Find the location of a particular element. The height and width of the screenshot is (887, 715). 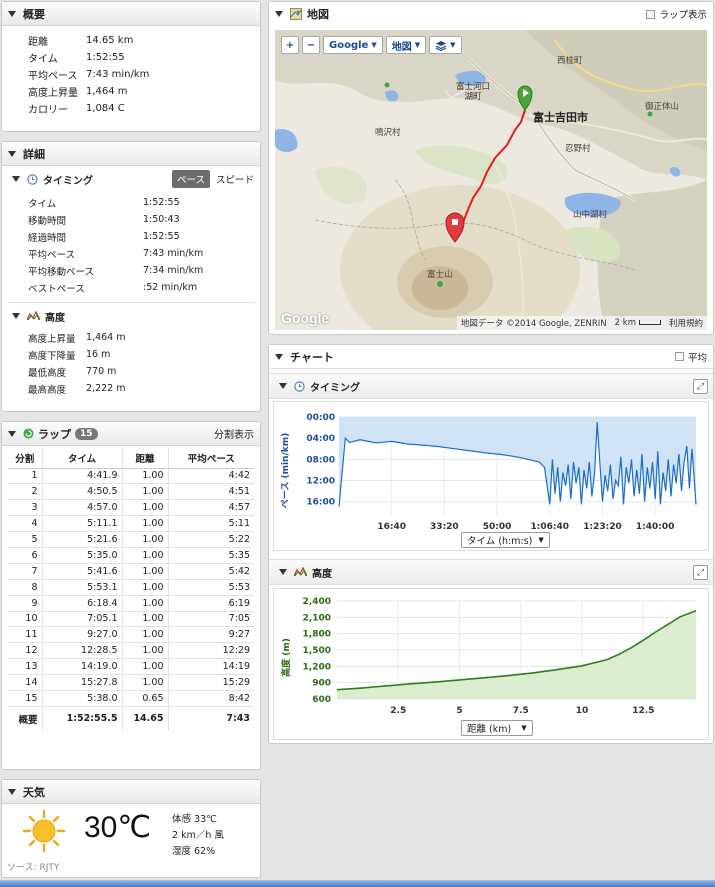

average-label: 平均 is located at coordinates (697, 358).